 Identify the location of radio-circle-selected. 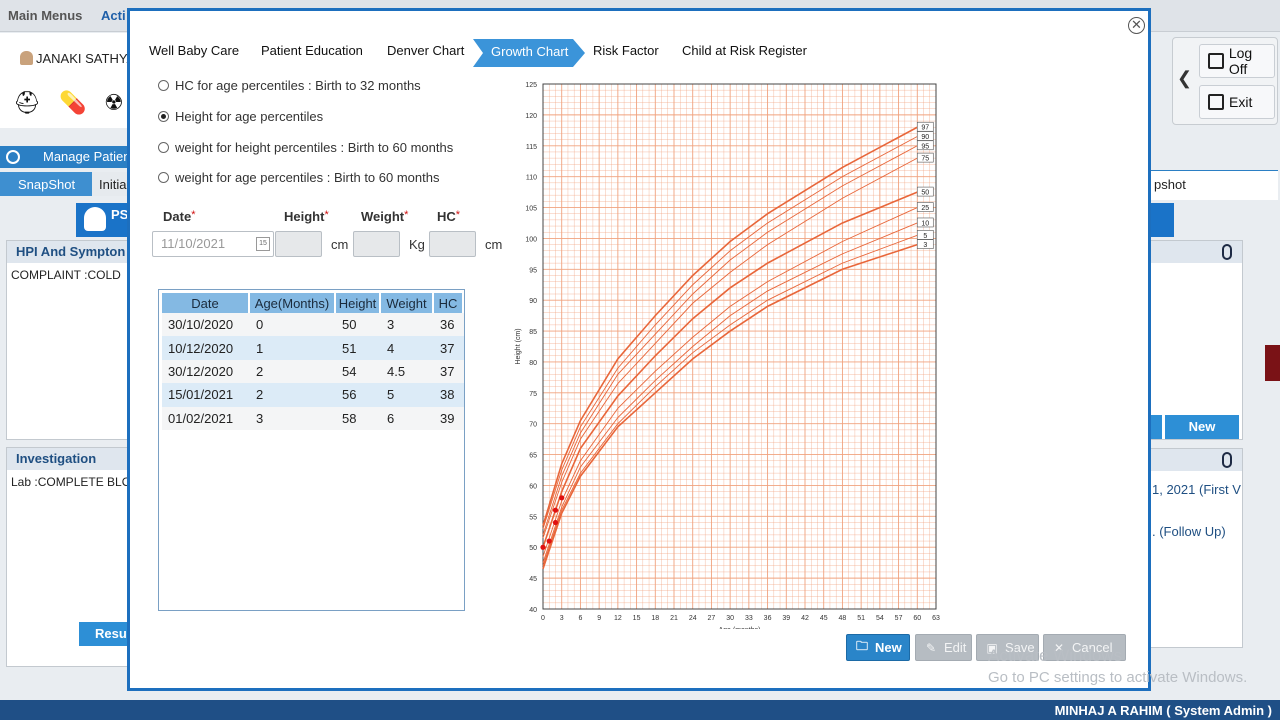
(163, 116).